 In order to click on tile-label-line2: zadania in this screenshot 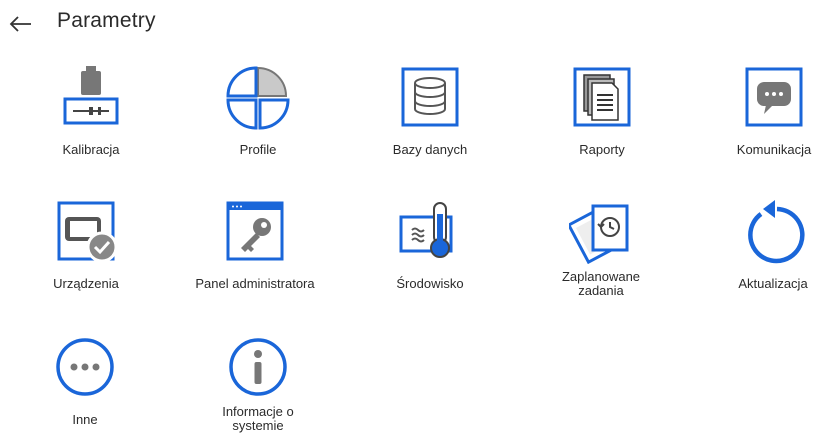, I will do `click(601, 290)`.